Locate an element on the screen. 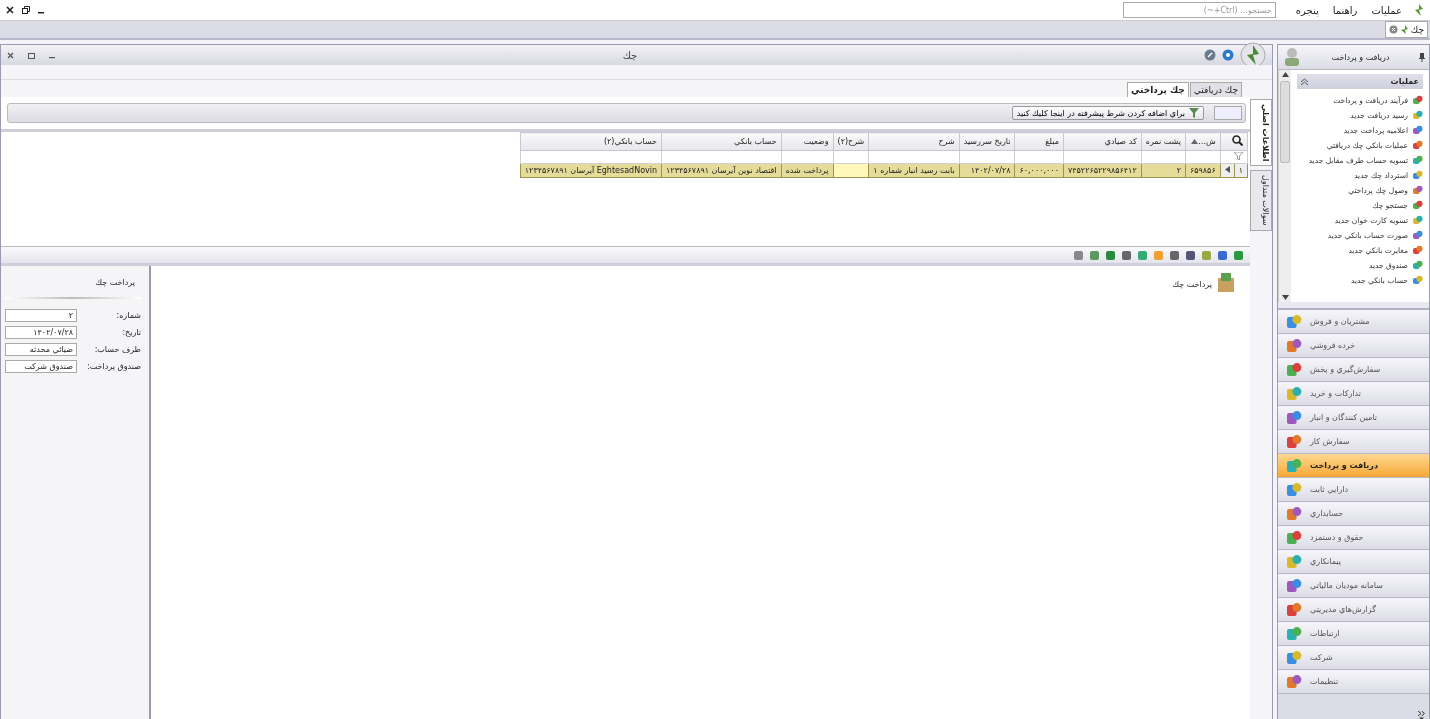  table-row: ۱ ۶۵۹۸۵۶ ۲ ۷۴۵۲۲۶۵۲۲۹۸۵۶۴۱۲ ۶۰,۰۰۰,۰۰۰ ۱۴۰۲/۰۷/۲۸ بابت رسيد انبار شماره ۱ پرداخت شده اقتصاد نوين آيرسان ۱۲۳۴۵۶۷۸۹۱ EghtesadNovin آيرسان ۱۲۳۴۵۶۷۸۹۱ is located at coordinates (884, 170).